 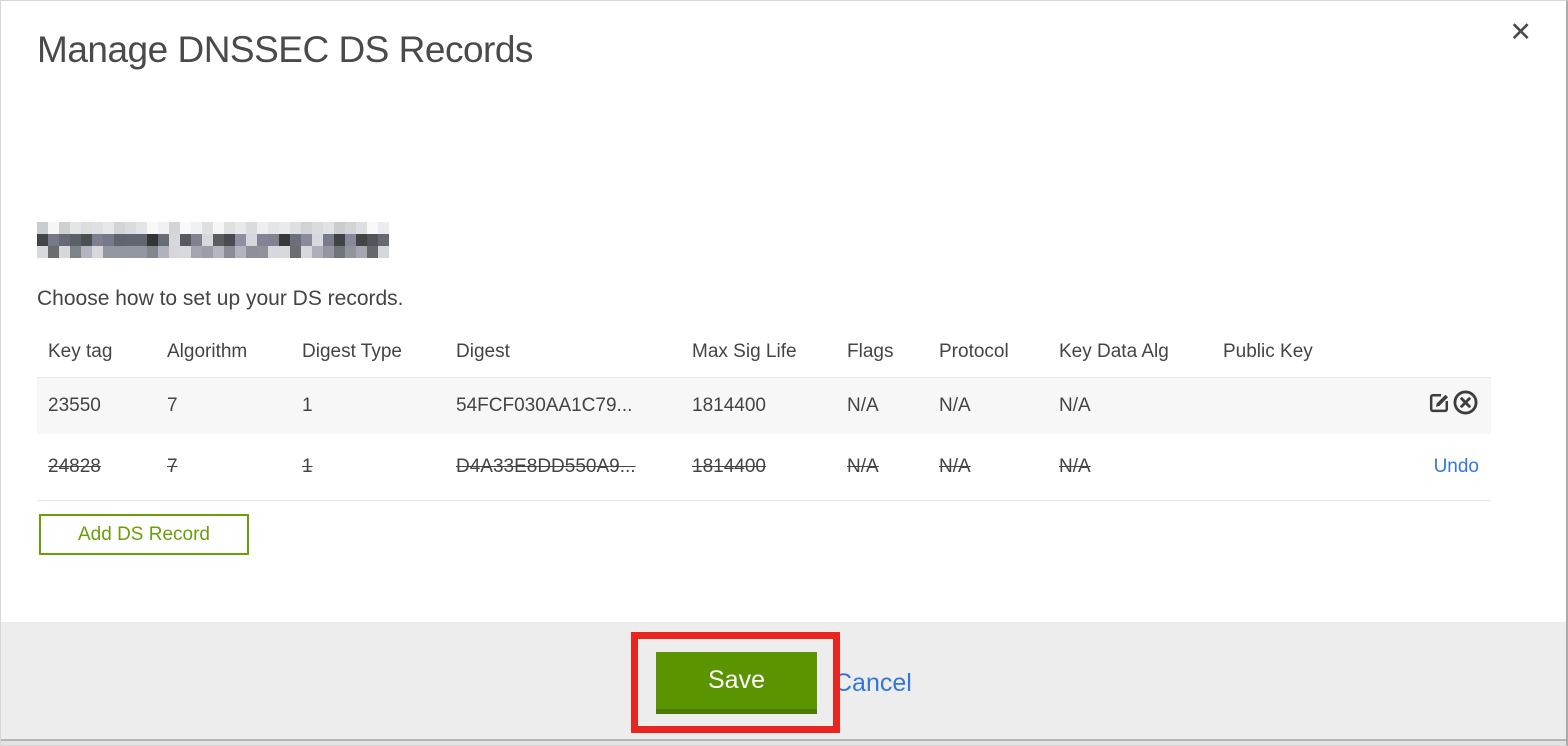 What do you see at coordinates (285, 49) in the screenshot?
I see `dialog-title: Manage DNSSEC DS Records` at bounding box center [285, 49].